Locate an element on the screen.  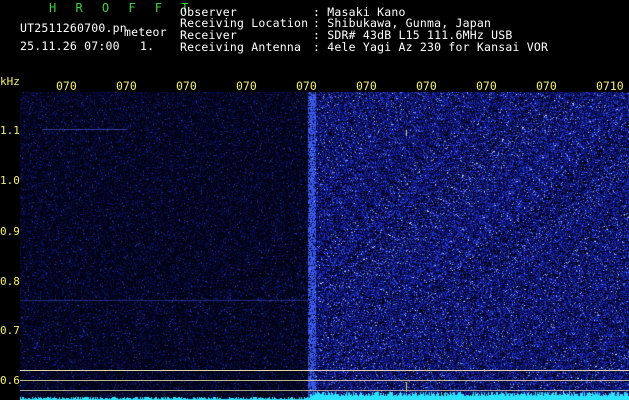
freq-label: 0.9 is located at coordinates (10, 231).